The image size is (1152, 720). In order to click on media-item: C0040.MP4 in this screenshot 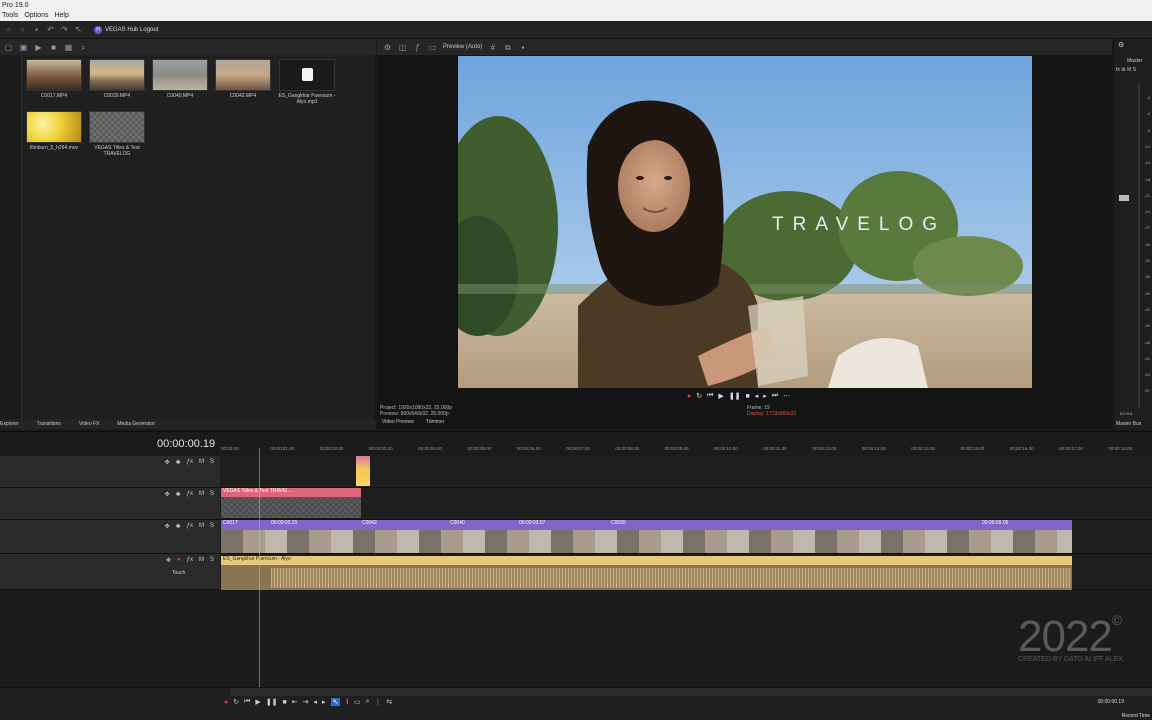, I will do `click(180, 79)`.